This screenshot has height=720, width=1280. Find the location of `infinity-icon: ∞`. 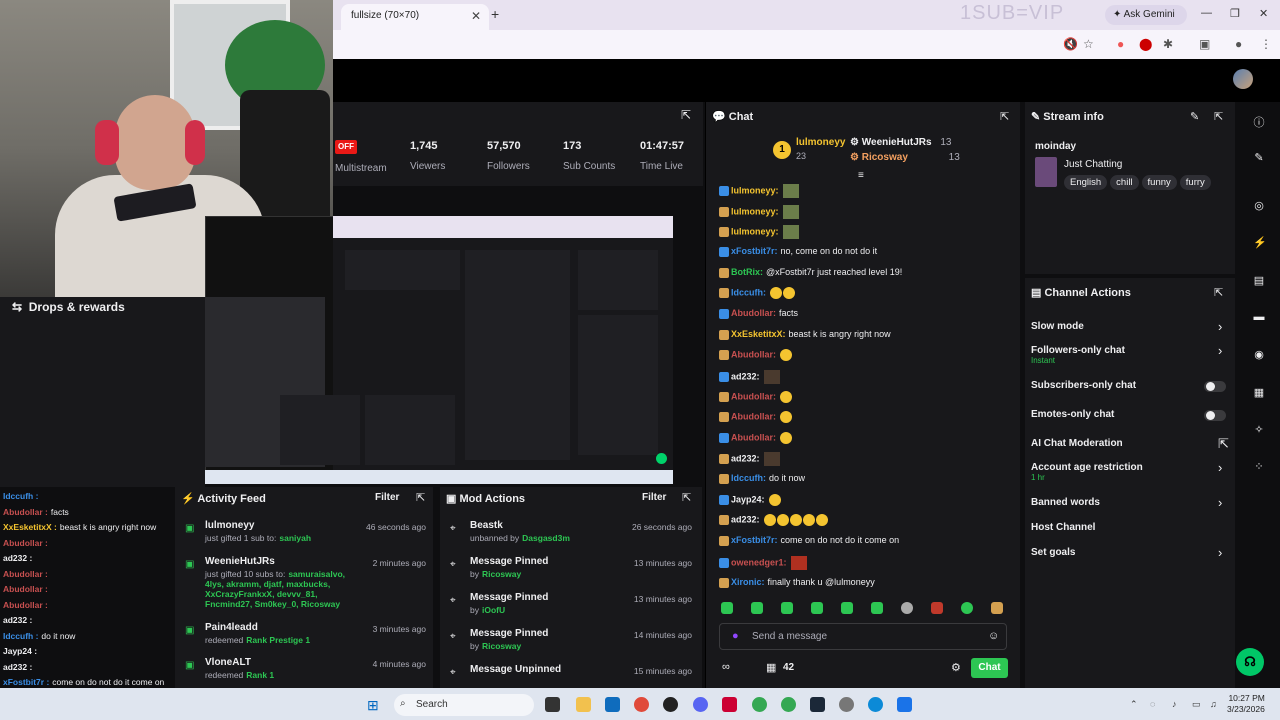

infinity-icon: ∞ is located at coordinates (726, 667).